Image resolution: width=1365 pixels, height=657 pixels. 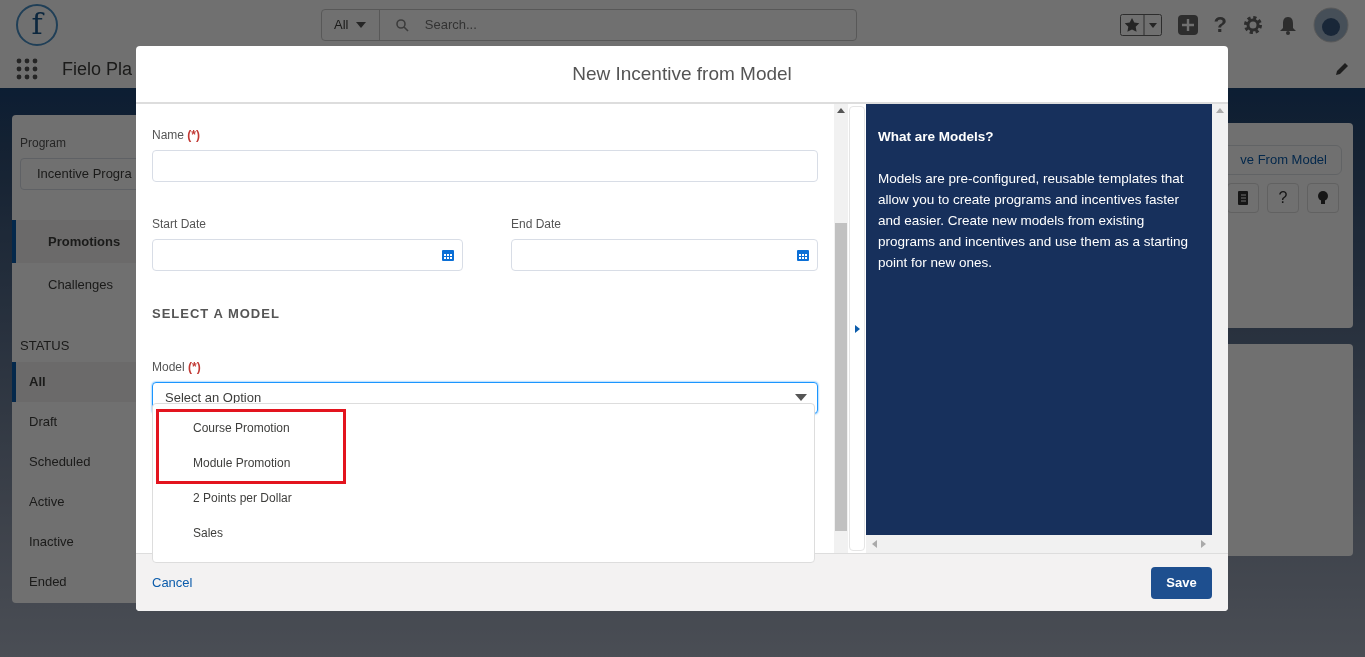 What do you see at coordinates (1342, 69) in the screenshot?
I see `pencil-icon` at bounding box center [1342, 69].